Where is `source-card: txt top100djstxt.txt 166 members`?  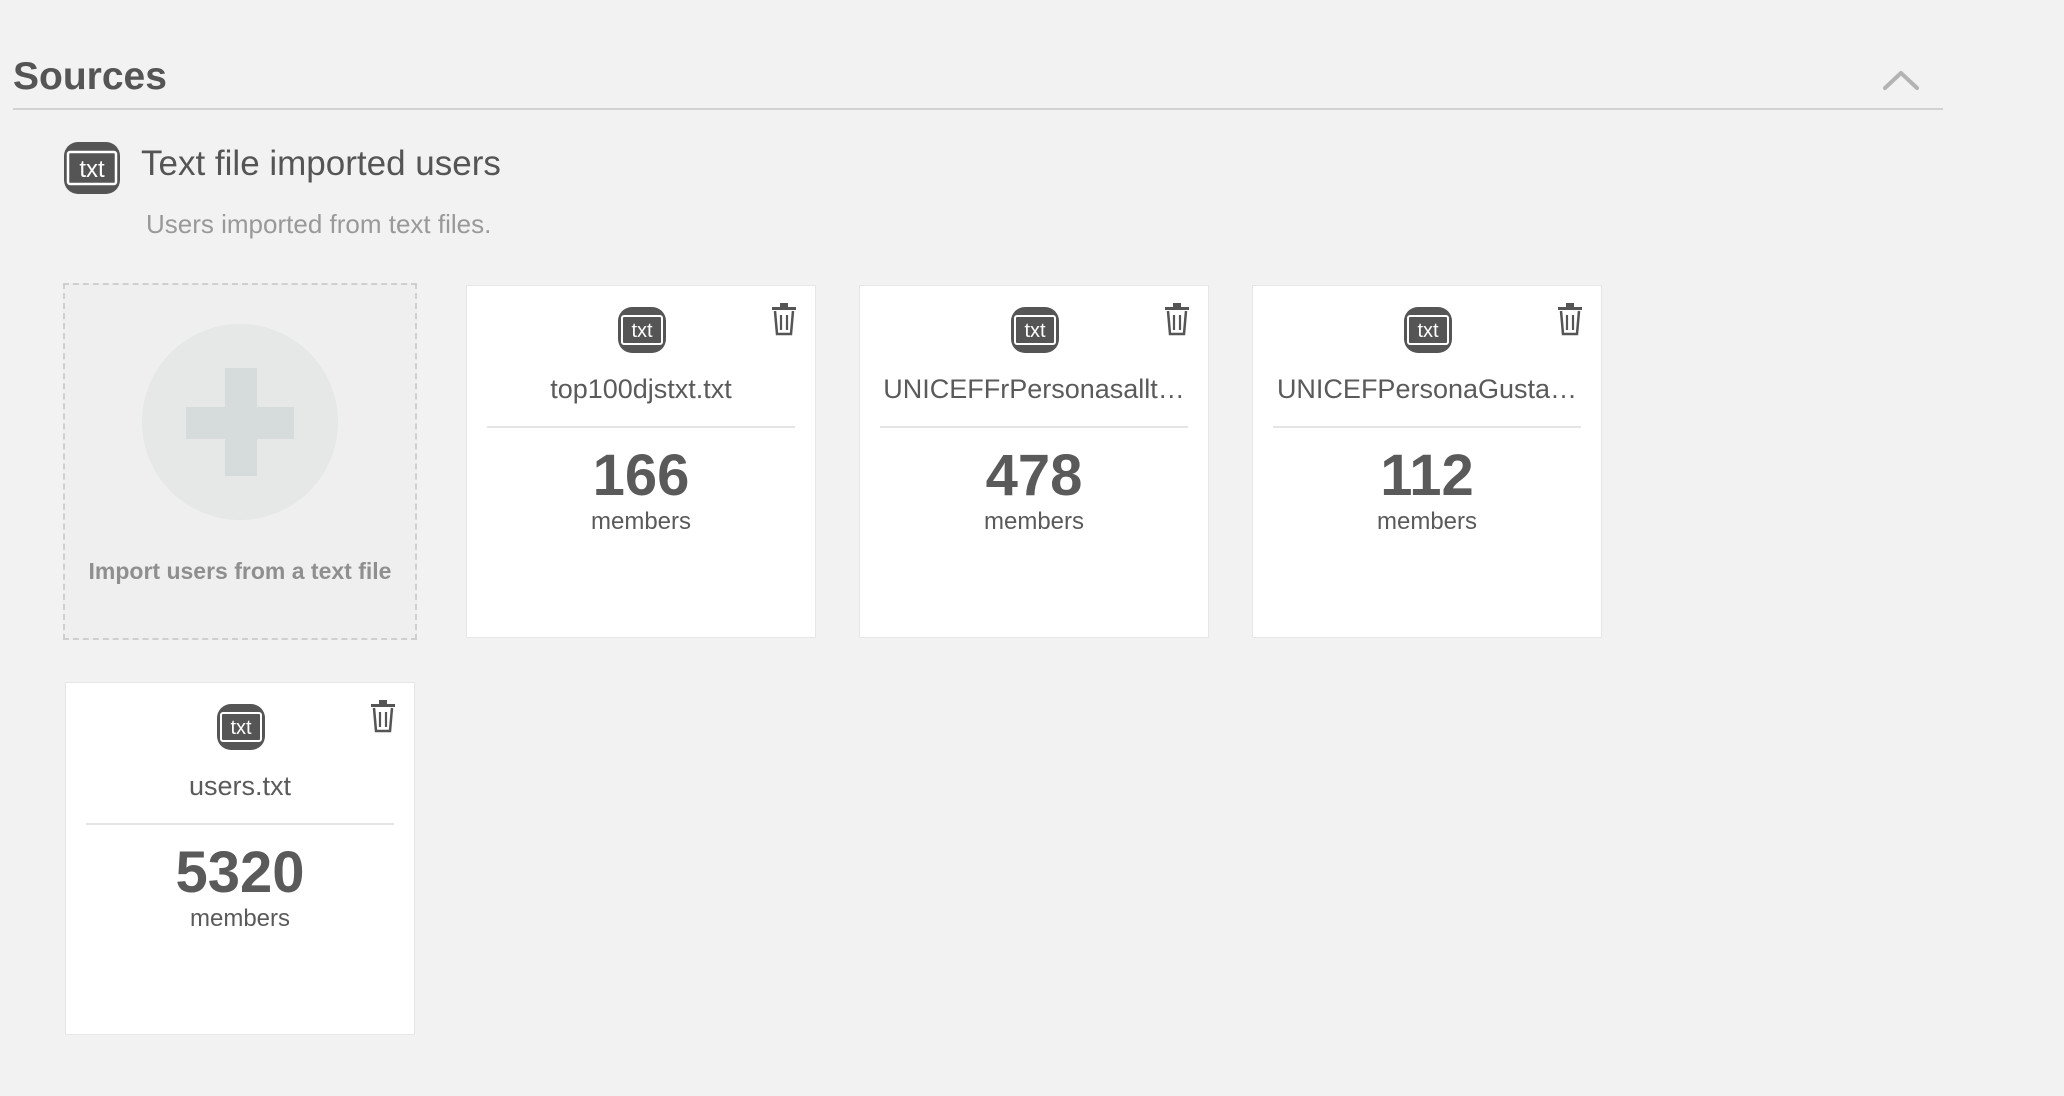
source-card: txt top100djstxt.txt 166 members is located at coordinates (641, 461).